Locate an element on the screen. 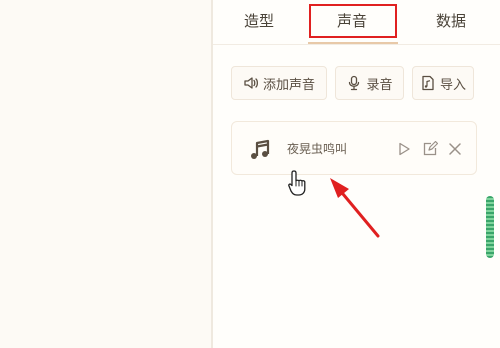 This screenshot has width=500, height=348. sound-list-item: 夜晃虫鸣叫 is located at coordinates (354, 148).